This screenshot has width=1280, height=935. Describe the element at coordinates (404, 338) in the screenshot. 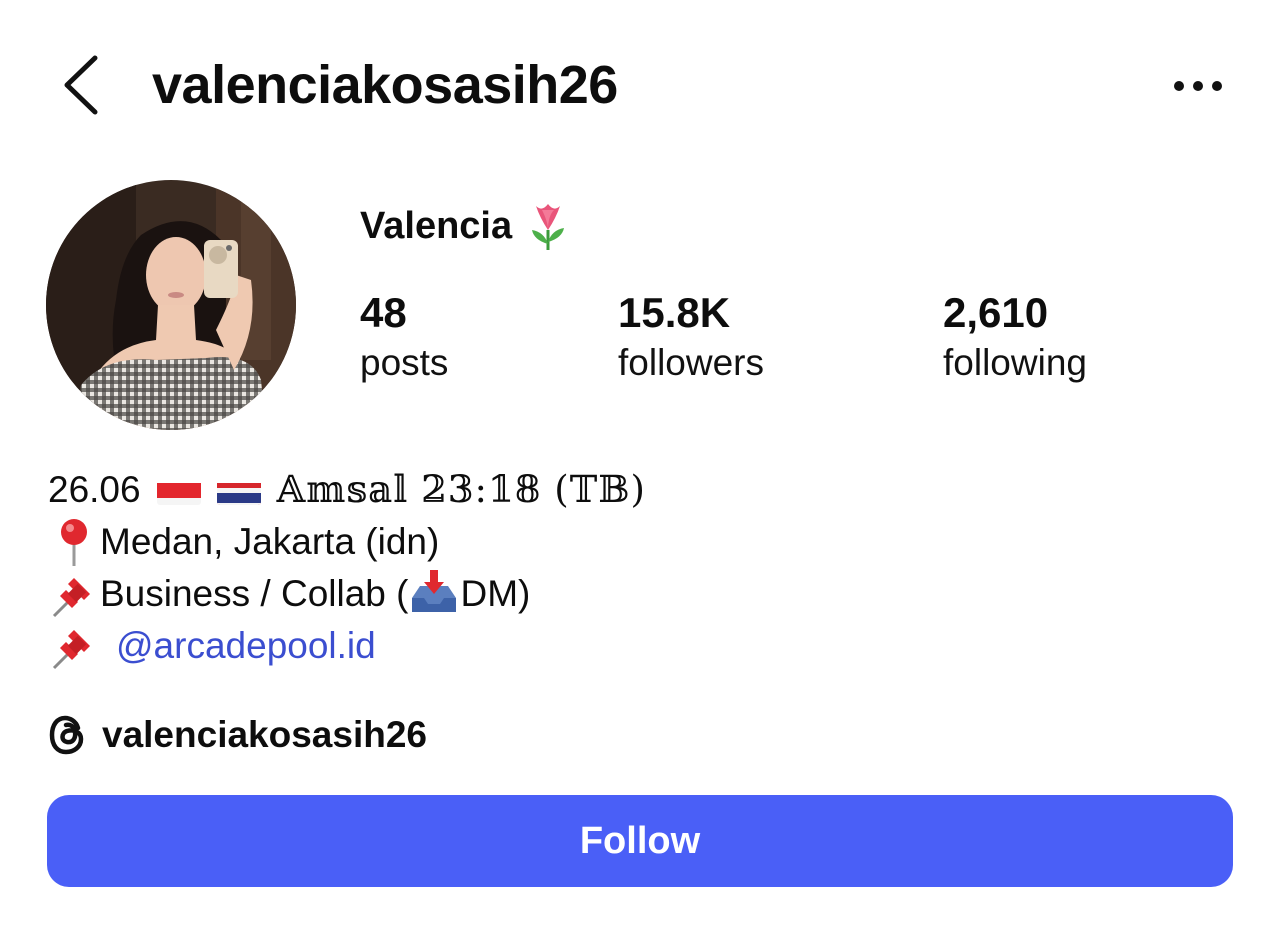

I see `posts-stat: 48 posts` at that location.